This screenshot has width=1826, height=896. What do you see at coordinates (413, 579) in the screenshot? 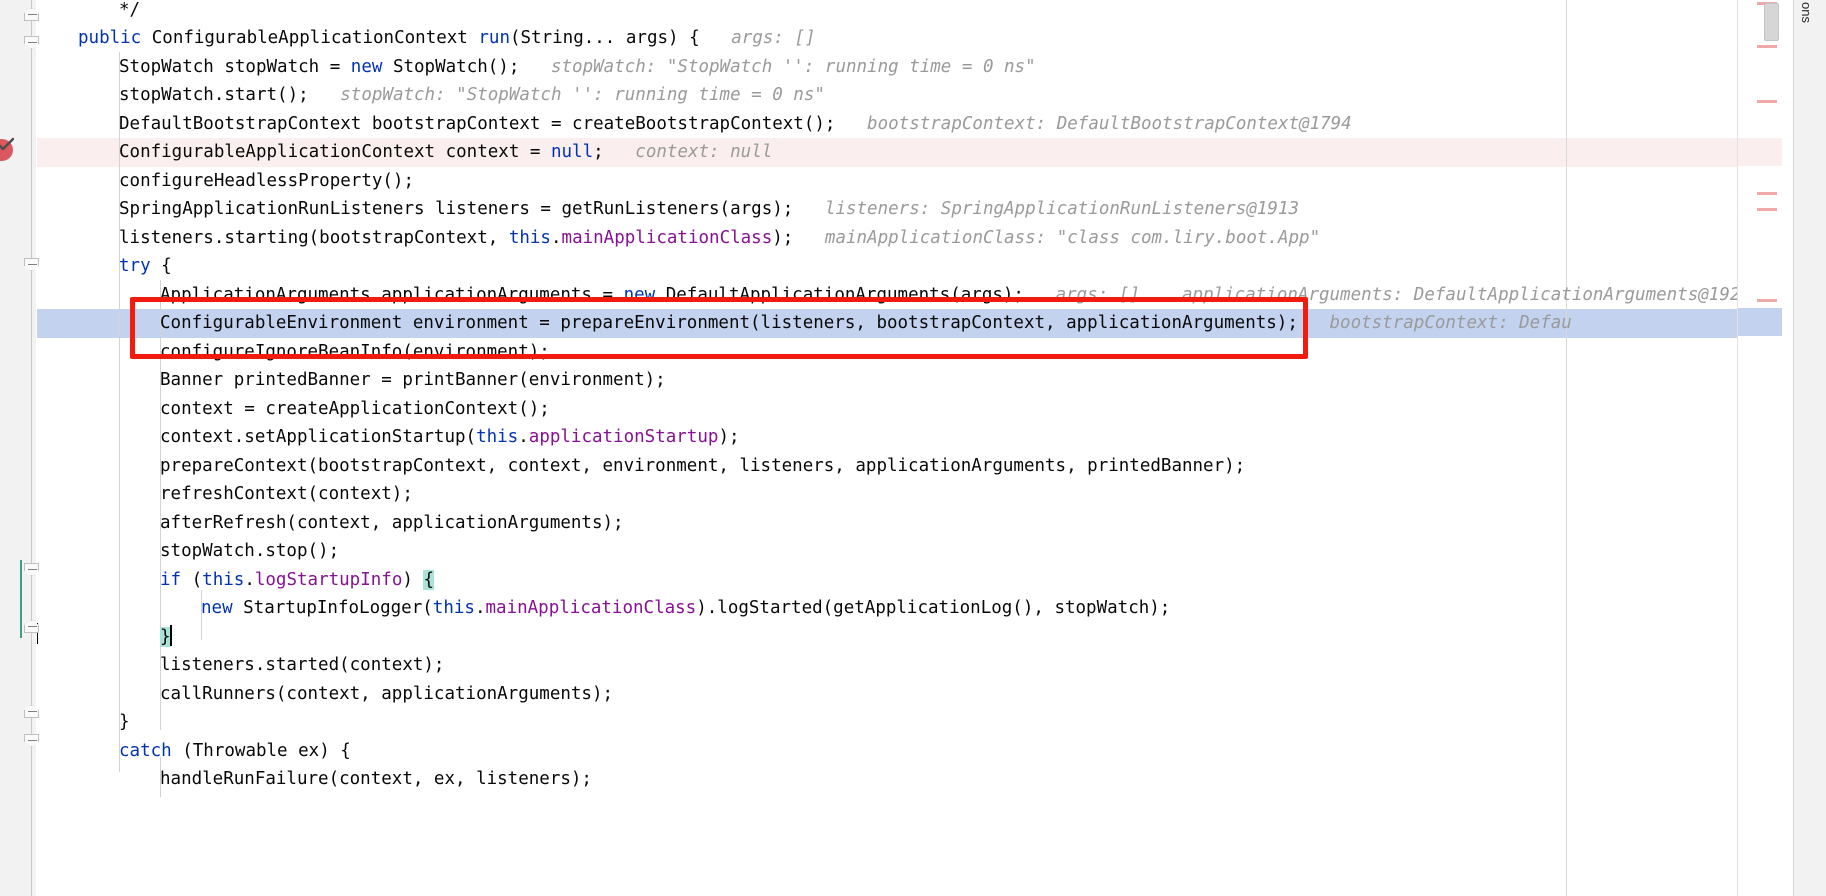
I see `token-plain: )` at bounding box center [413, 579].